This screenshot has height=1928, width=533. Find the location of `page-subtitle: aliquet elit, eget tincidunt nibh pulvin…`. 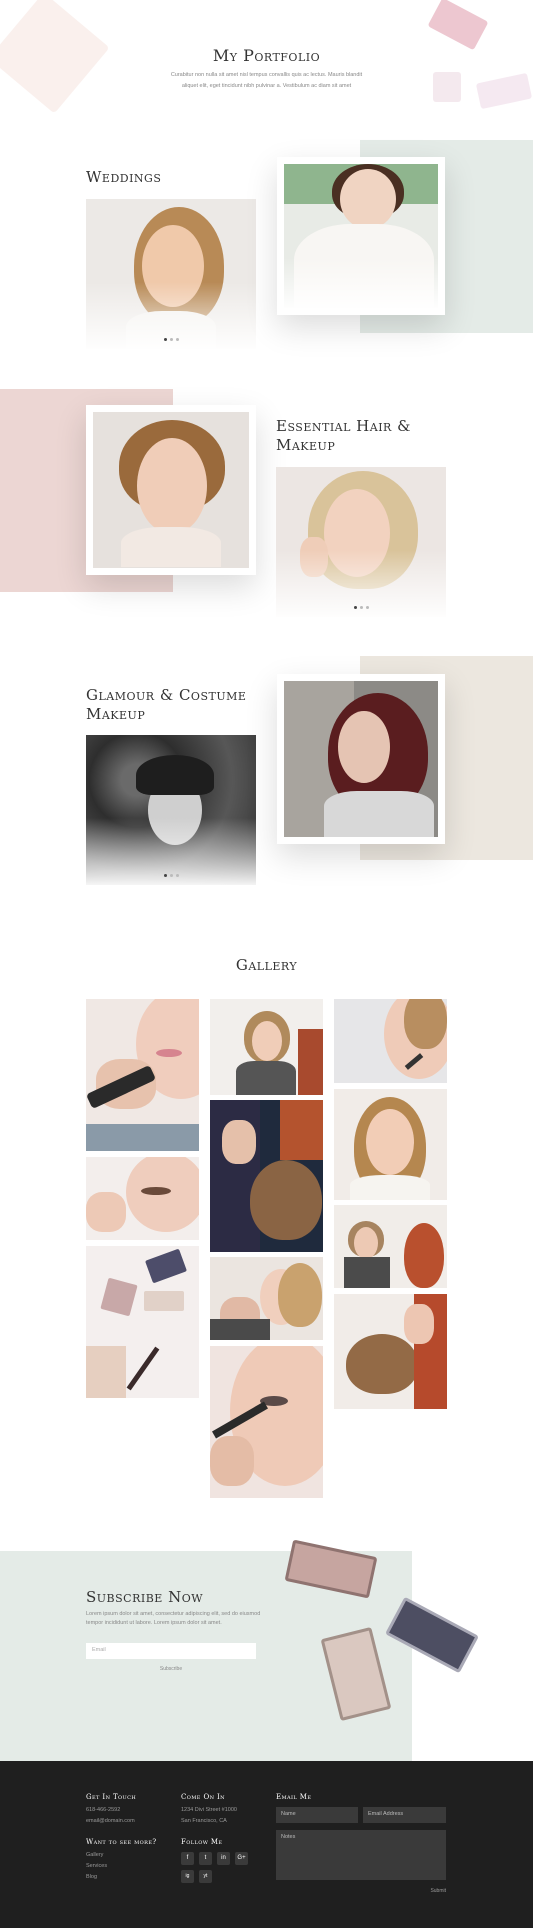

page-subtitle: aliquet elit, eget tincidunt nibh pulvin… is located at coordinates (266, 86).